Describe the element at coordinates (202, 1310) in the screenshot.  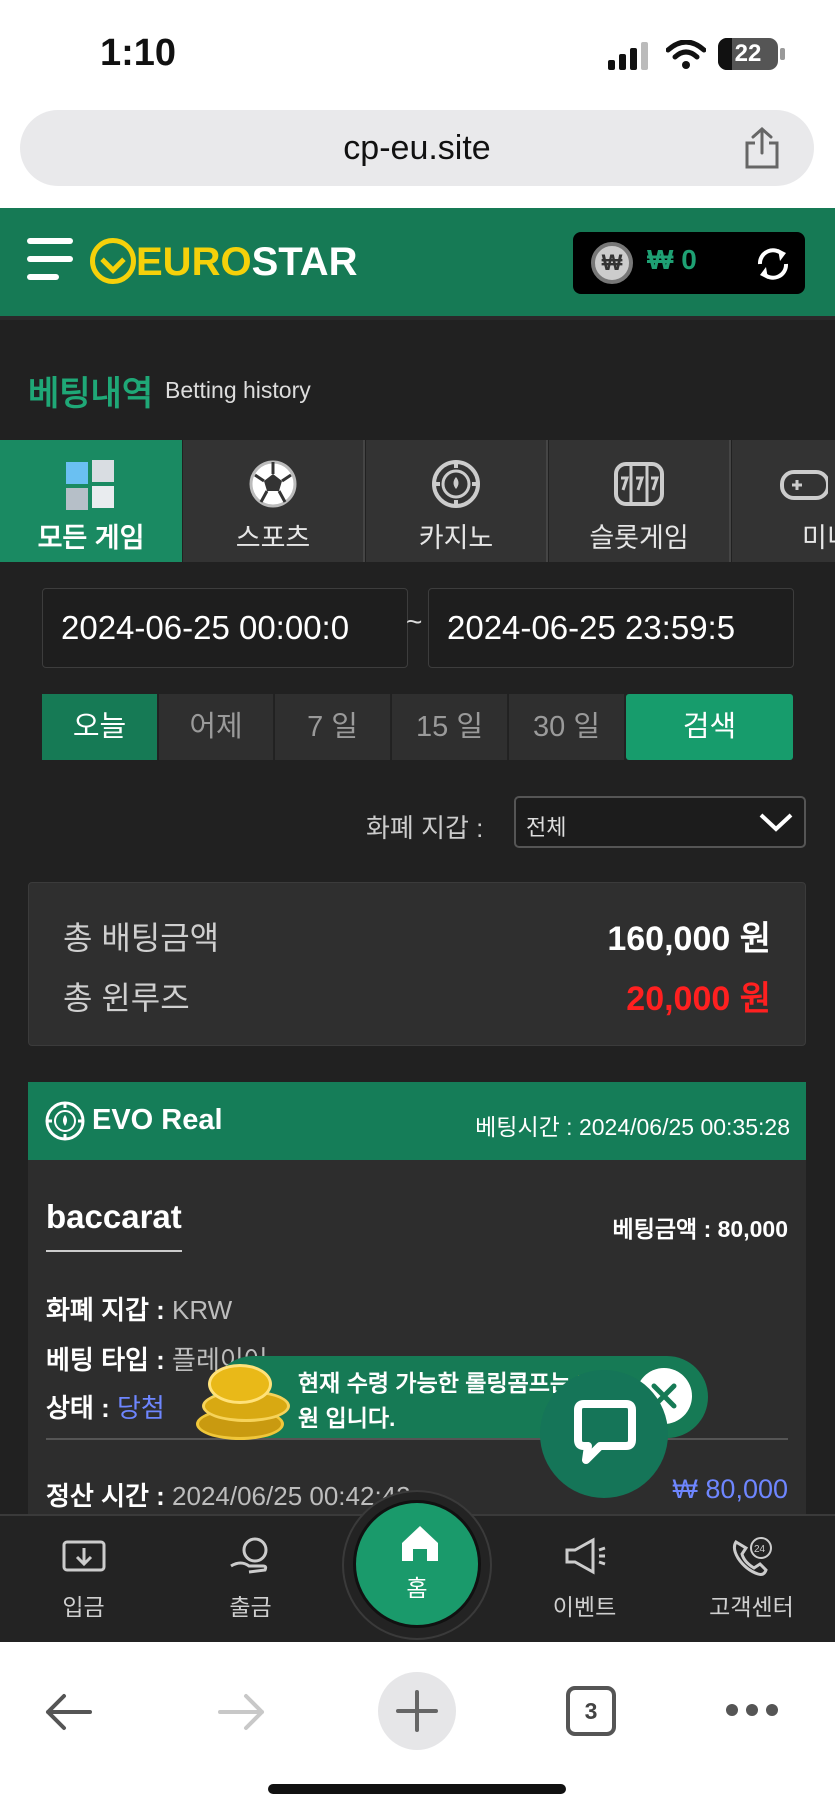
I see `wallet-value: KRW` at that location.